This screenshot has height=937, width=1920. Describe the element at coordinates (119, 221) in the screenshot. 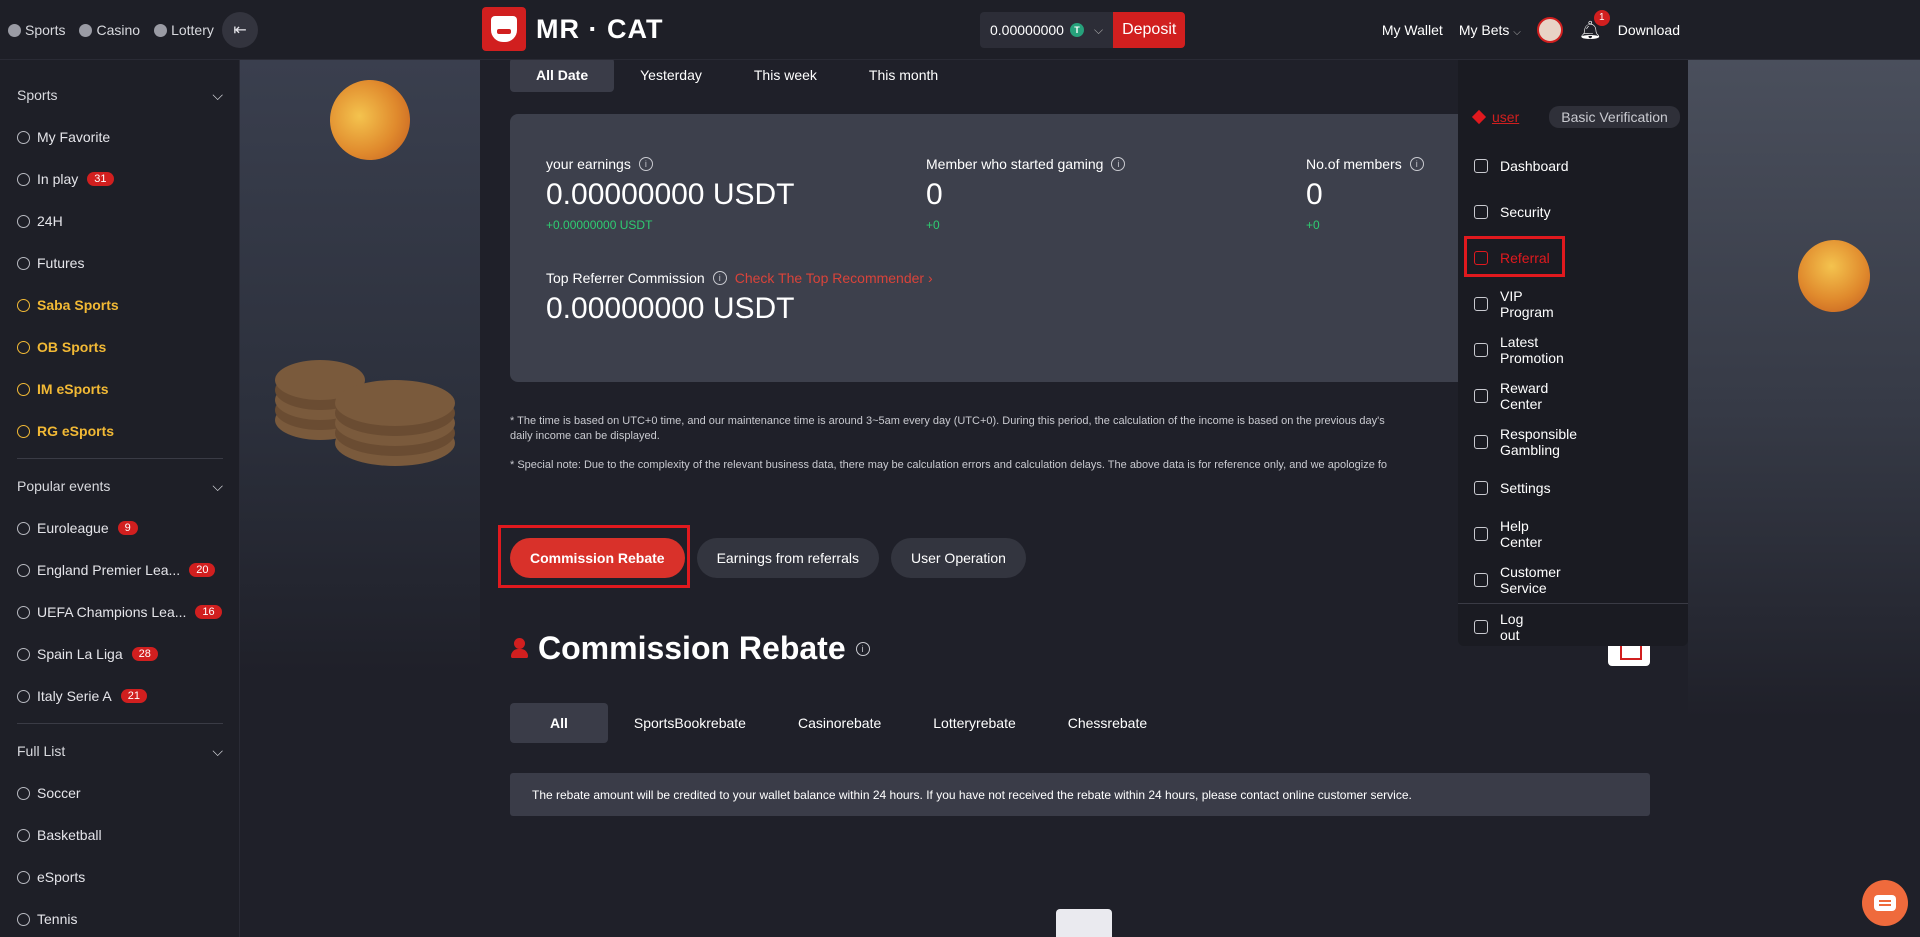

I see `sidebar-item-24h: 24H` at that location.